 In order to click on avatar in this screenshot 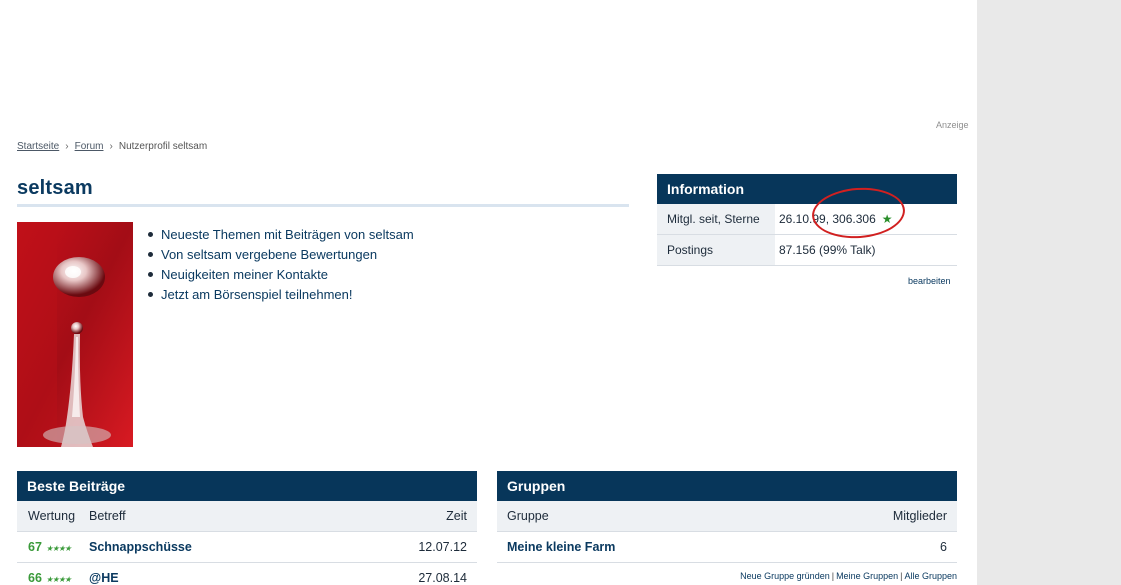, I will do `click(75, 334)`.